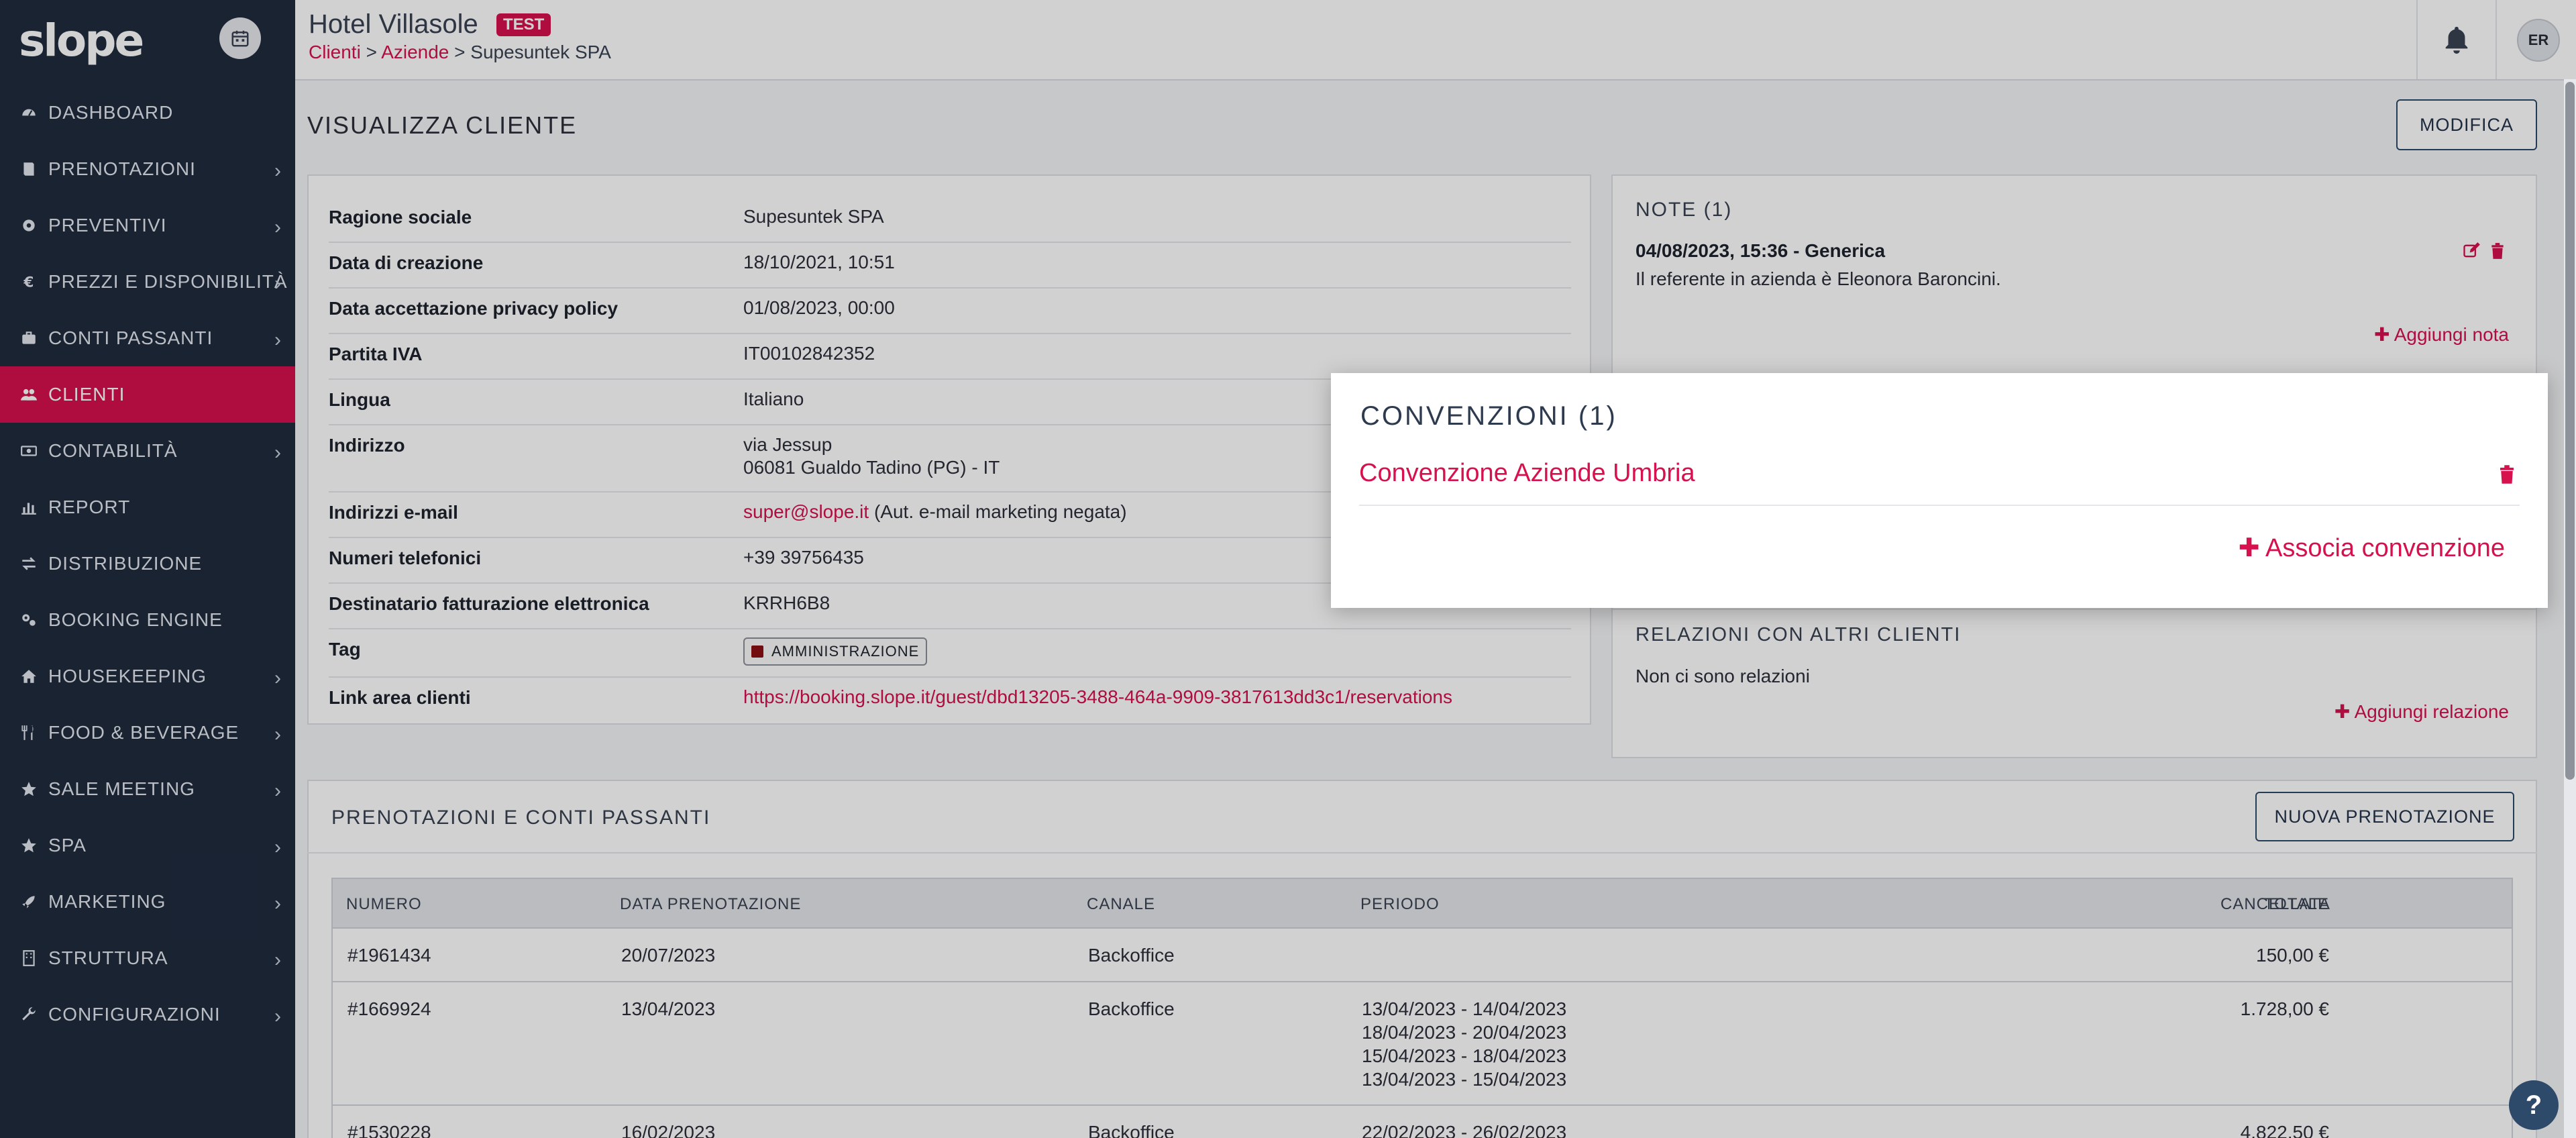 The width and height of the screenshot is (2576, 1138). What do you see at coordinates (147, 40) in the screenshot?
I see `logo-row: slope` at bounding box center [147, 40].